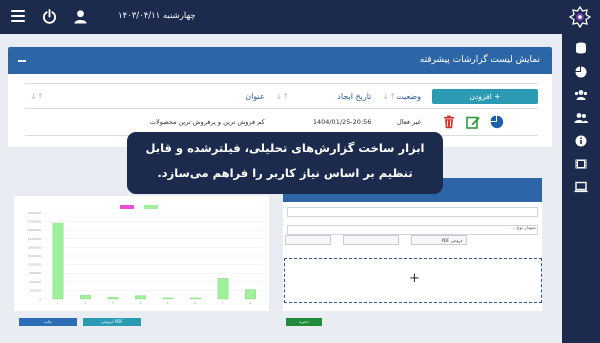 The height and width of the screenshot is (343, 600). I want to click on panel-title: نمایش لیست گزارشات پیشرفته, so click(479, 60).